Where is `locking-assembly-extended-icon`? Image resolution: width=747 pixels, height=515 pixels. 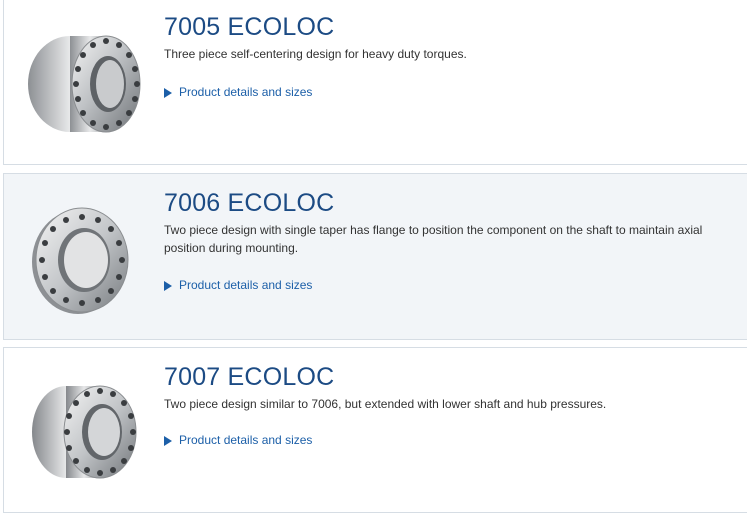 locking-assembly-extended-icon is located at coordinates (84, 432).